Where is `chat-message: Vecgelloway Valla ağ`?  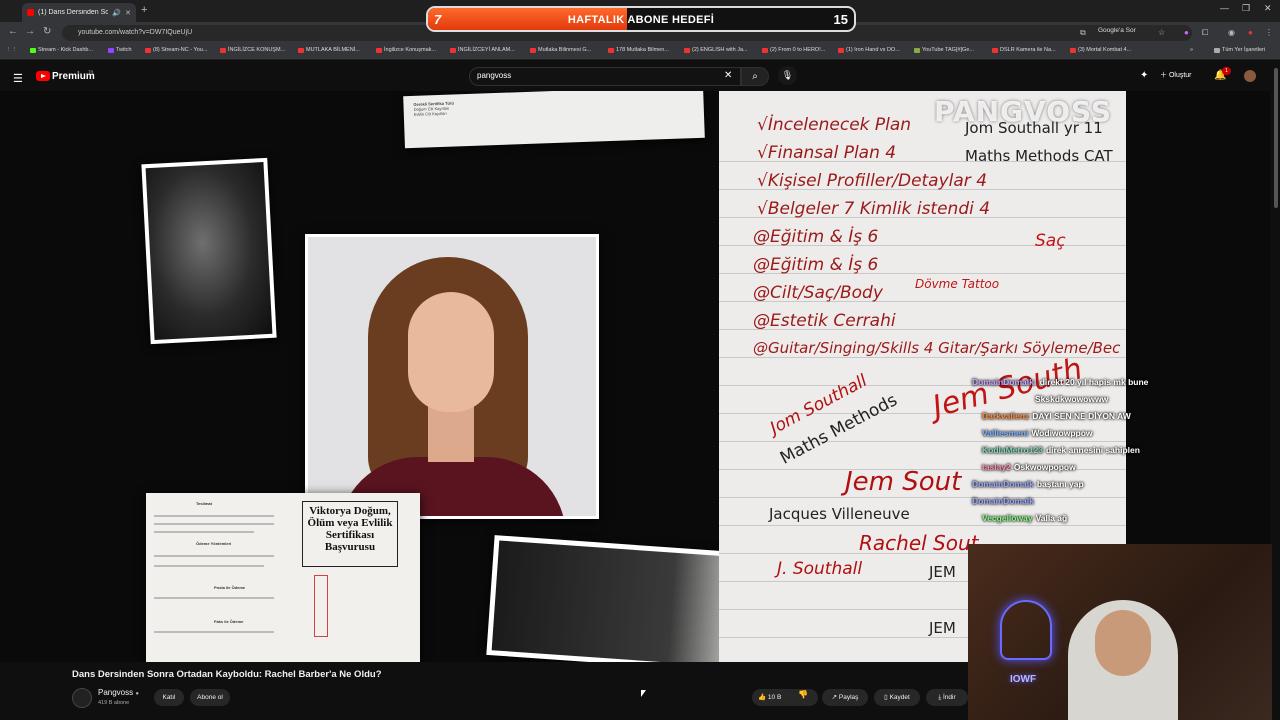 chat-message: Vecgelloway Valla ağ is located at coordinates (1077, 521).